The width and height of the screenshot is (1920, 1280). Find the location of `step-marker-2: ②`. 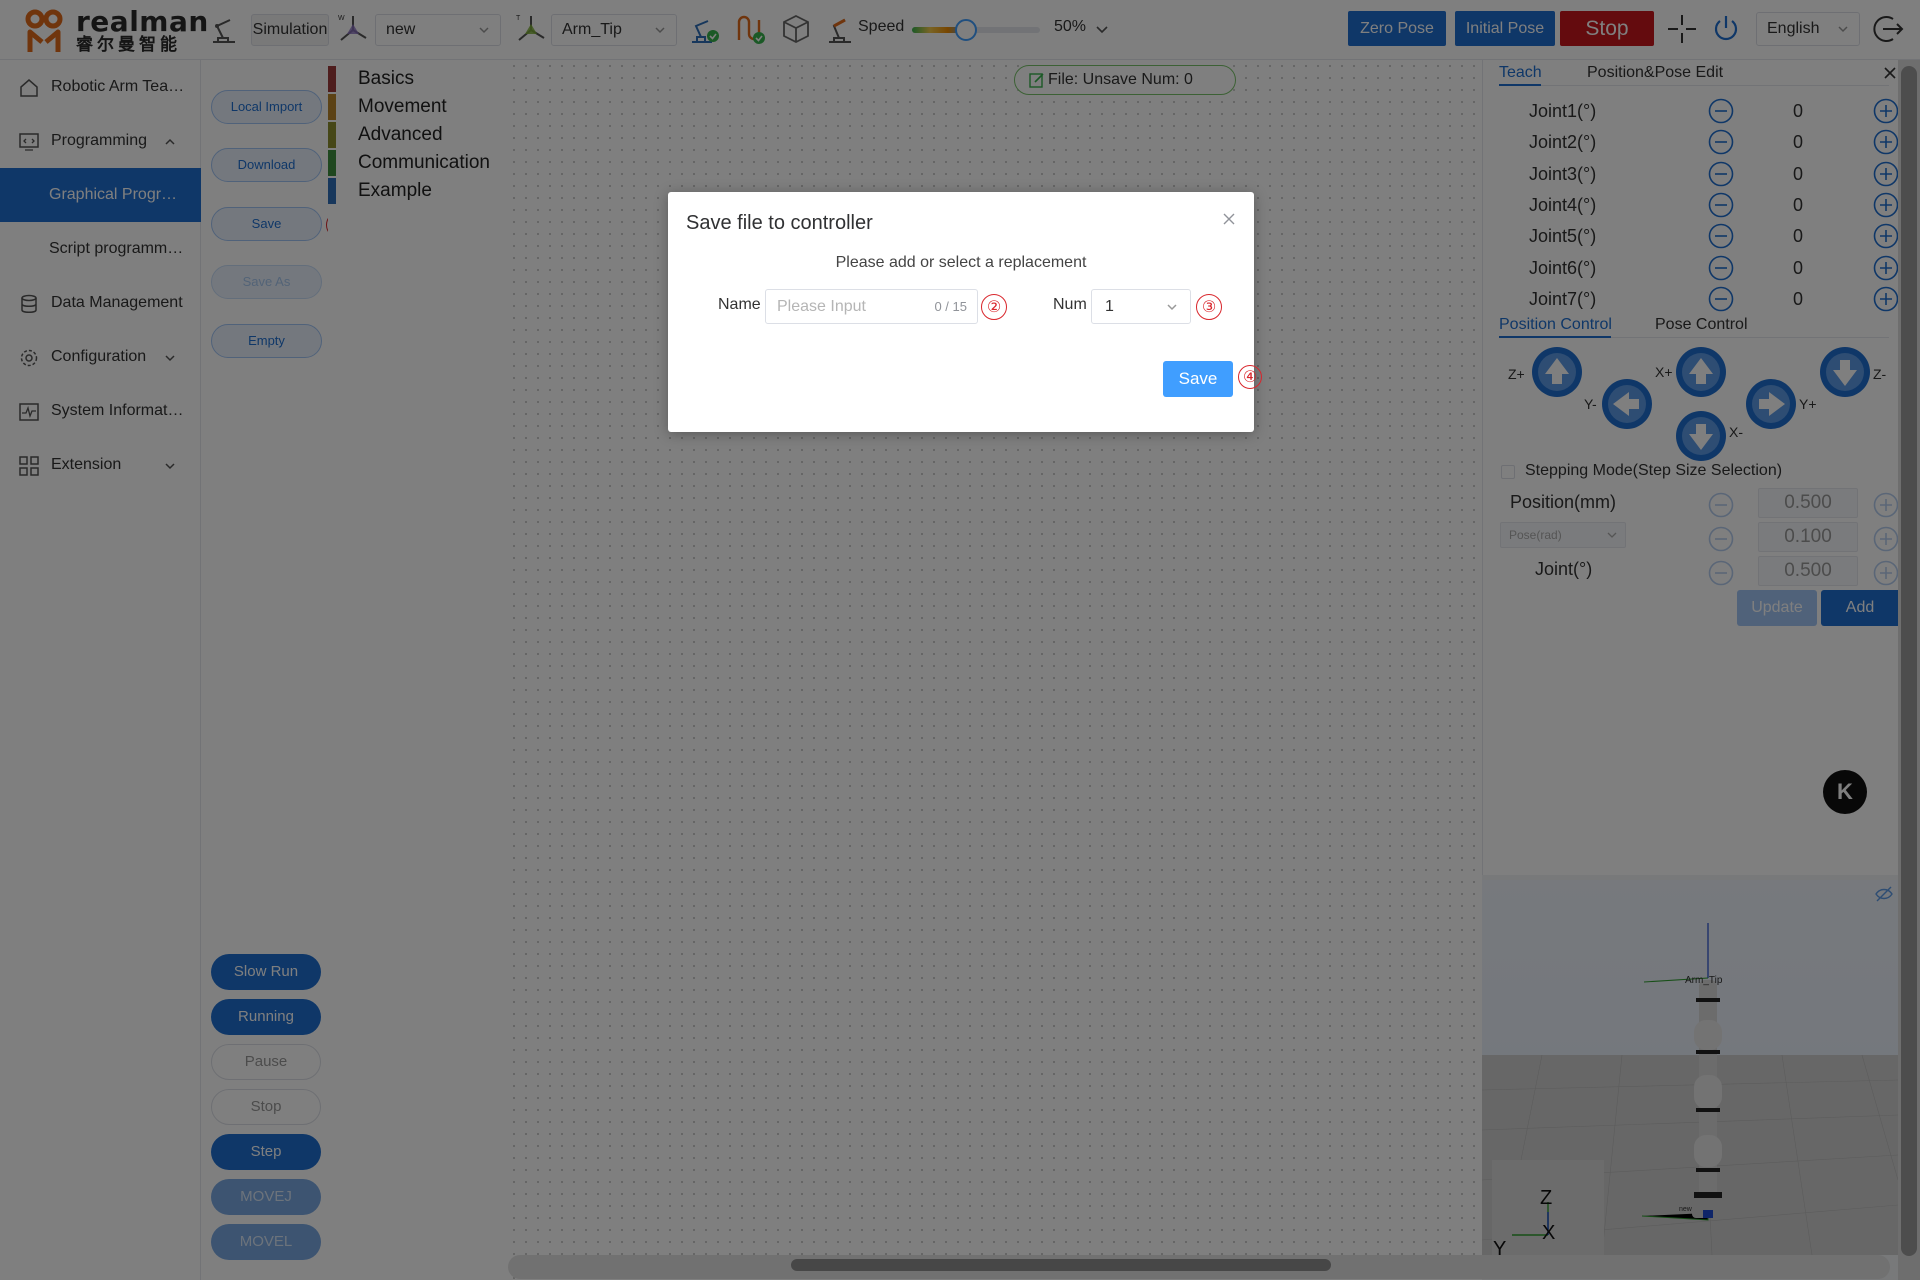

step-marker-2: ② is located at coordinates (994, 307).